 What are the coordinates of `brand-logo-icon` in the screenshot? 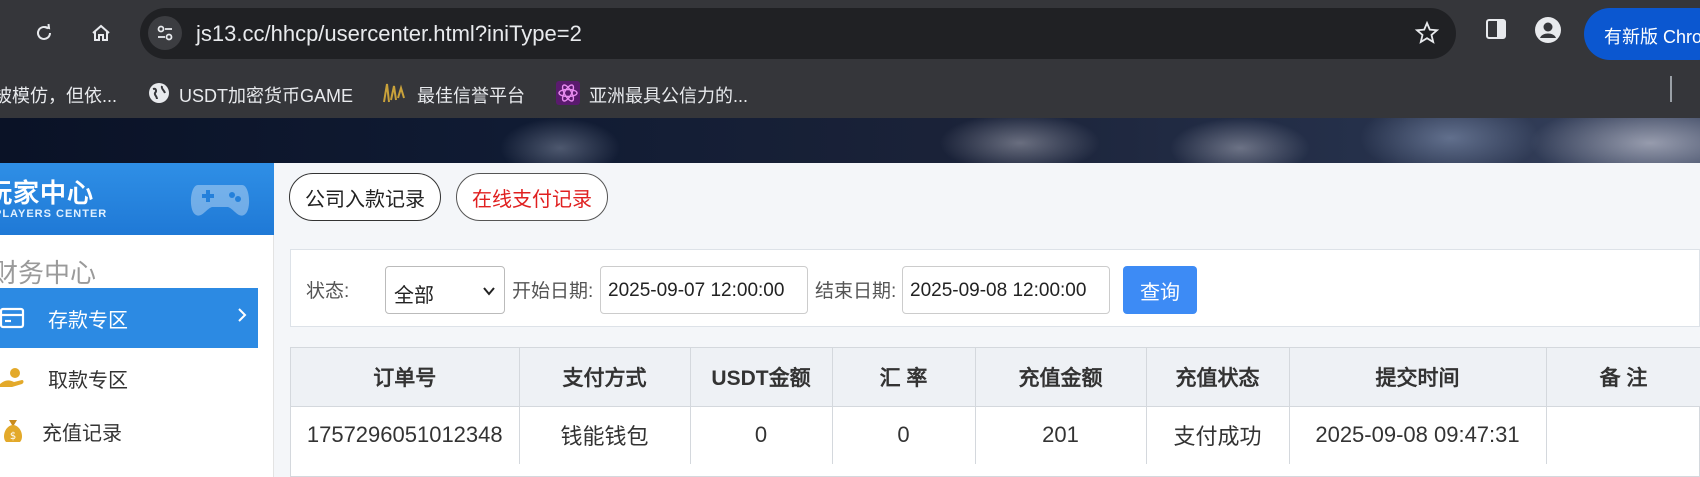 It's located at (395, 95).